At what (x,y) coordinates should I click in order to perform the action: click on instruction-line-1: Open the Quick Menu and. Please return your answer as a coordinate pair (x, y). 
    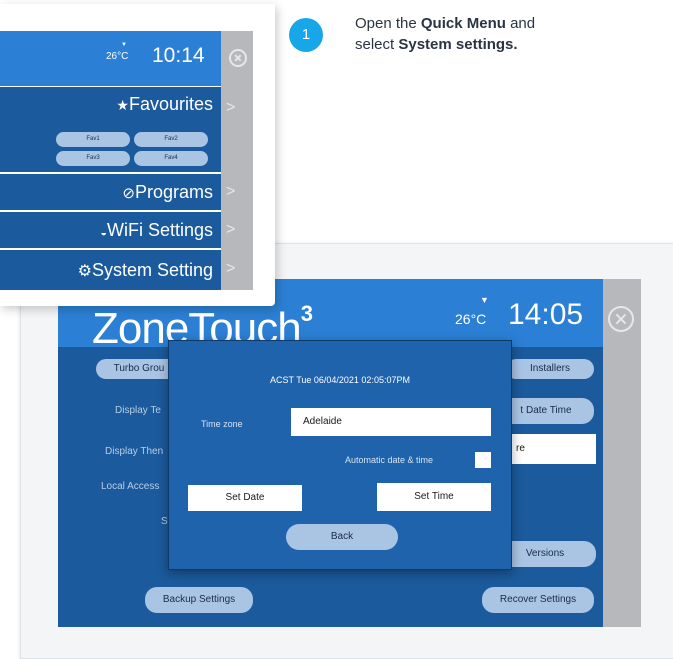
    Looking at the image, I should click on (445, 23).